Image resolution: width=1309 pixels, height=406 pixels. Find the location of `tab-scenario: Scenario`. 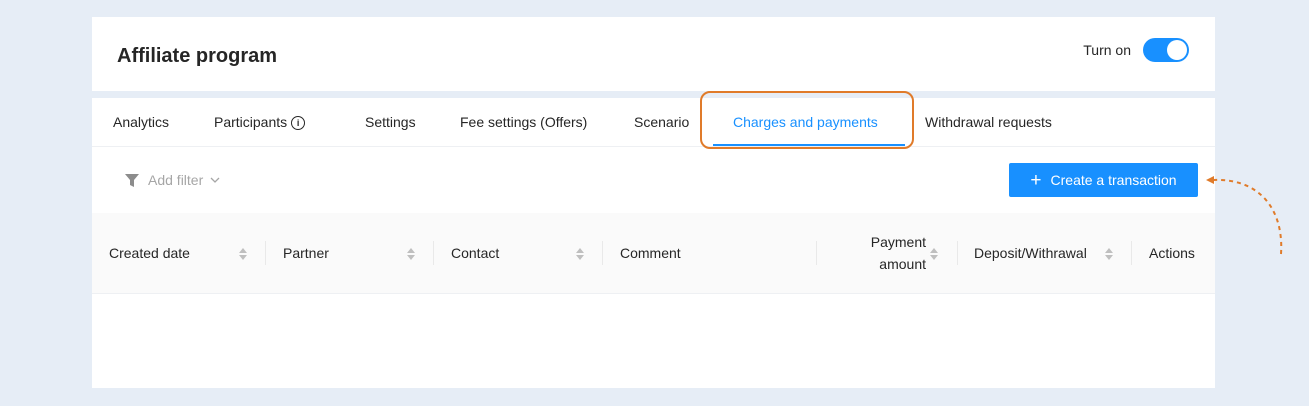

tab-scenario: Scenario is located at coordinates (661, 122).